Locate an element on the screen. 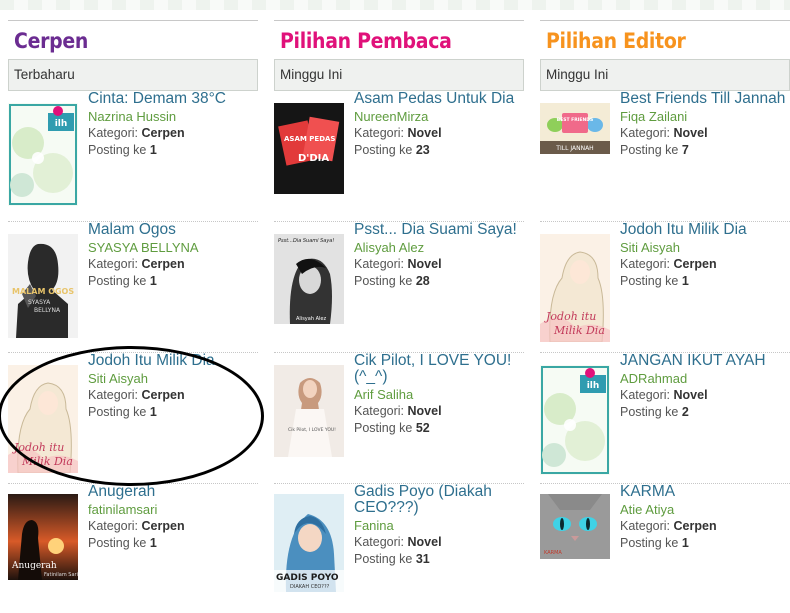 Image resolution: width=790 pixels, height=613 pixels. cover-thumbnail: Psst...Dia Suami Saya! Alisyah Alez is located at coordinates (309, 279).